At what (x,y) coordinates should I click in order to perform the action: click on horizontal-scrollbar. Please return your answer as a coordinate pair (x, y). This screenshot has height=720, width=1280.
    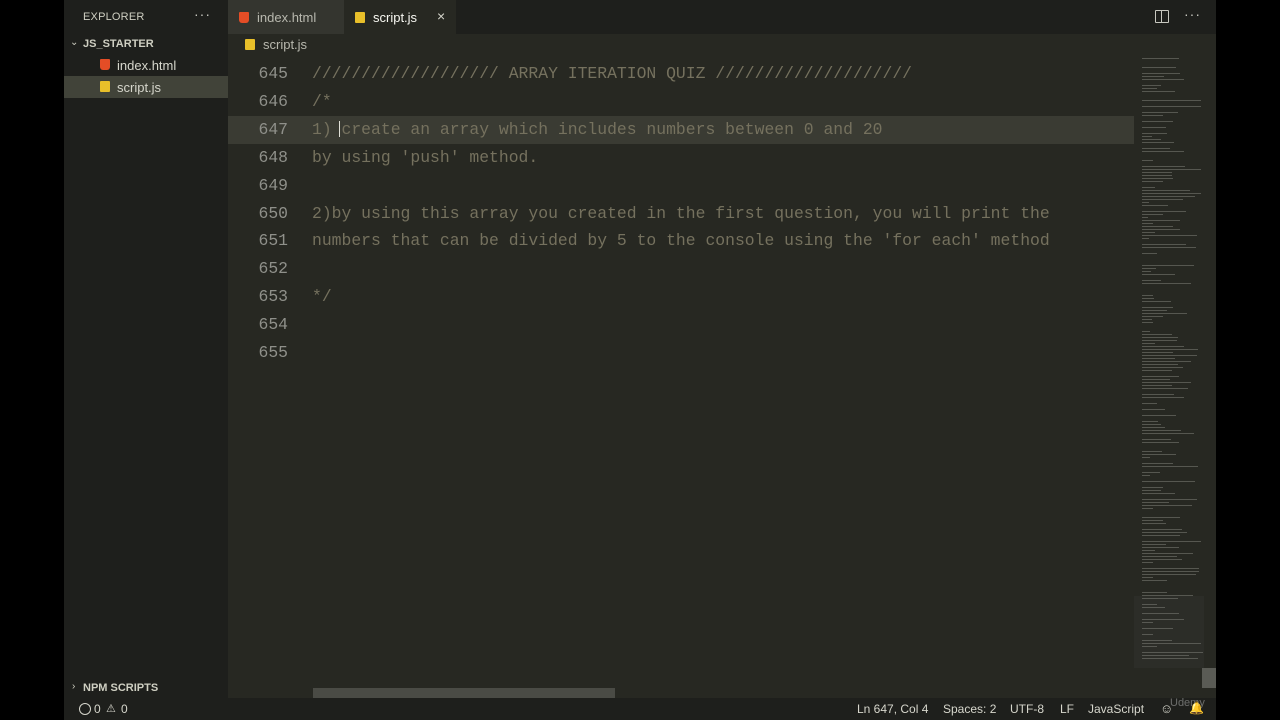
    Looking at the image, I should click on (464, 693).